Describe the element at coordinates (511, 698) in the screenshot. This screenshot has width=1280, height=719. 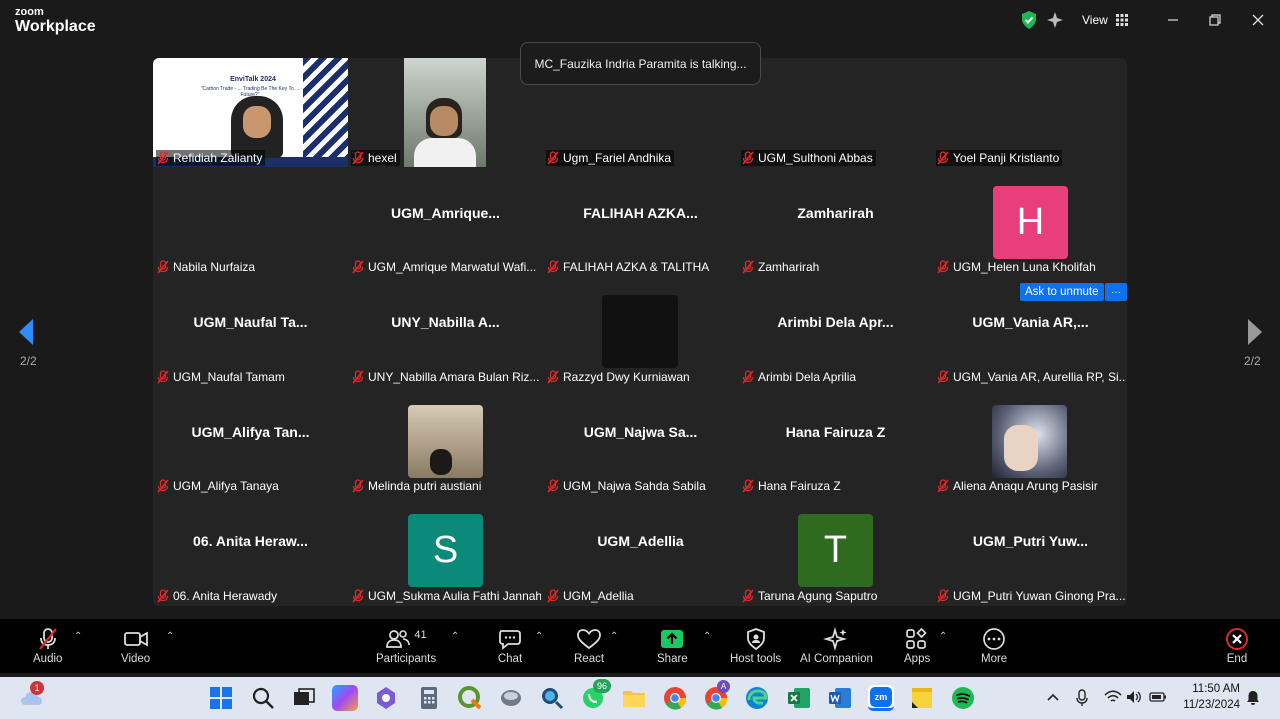
I see `explorer-pro-icon` at that location.